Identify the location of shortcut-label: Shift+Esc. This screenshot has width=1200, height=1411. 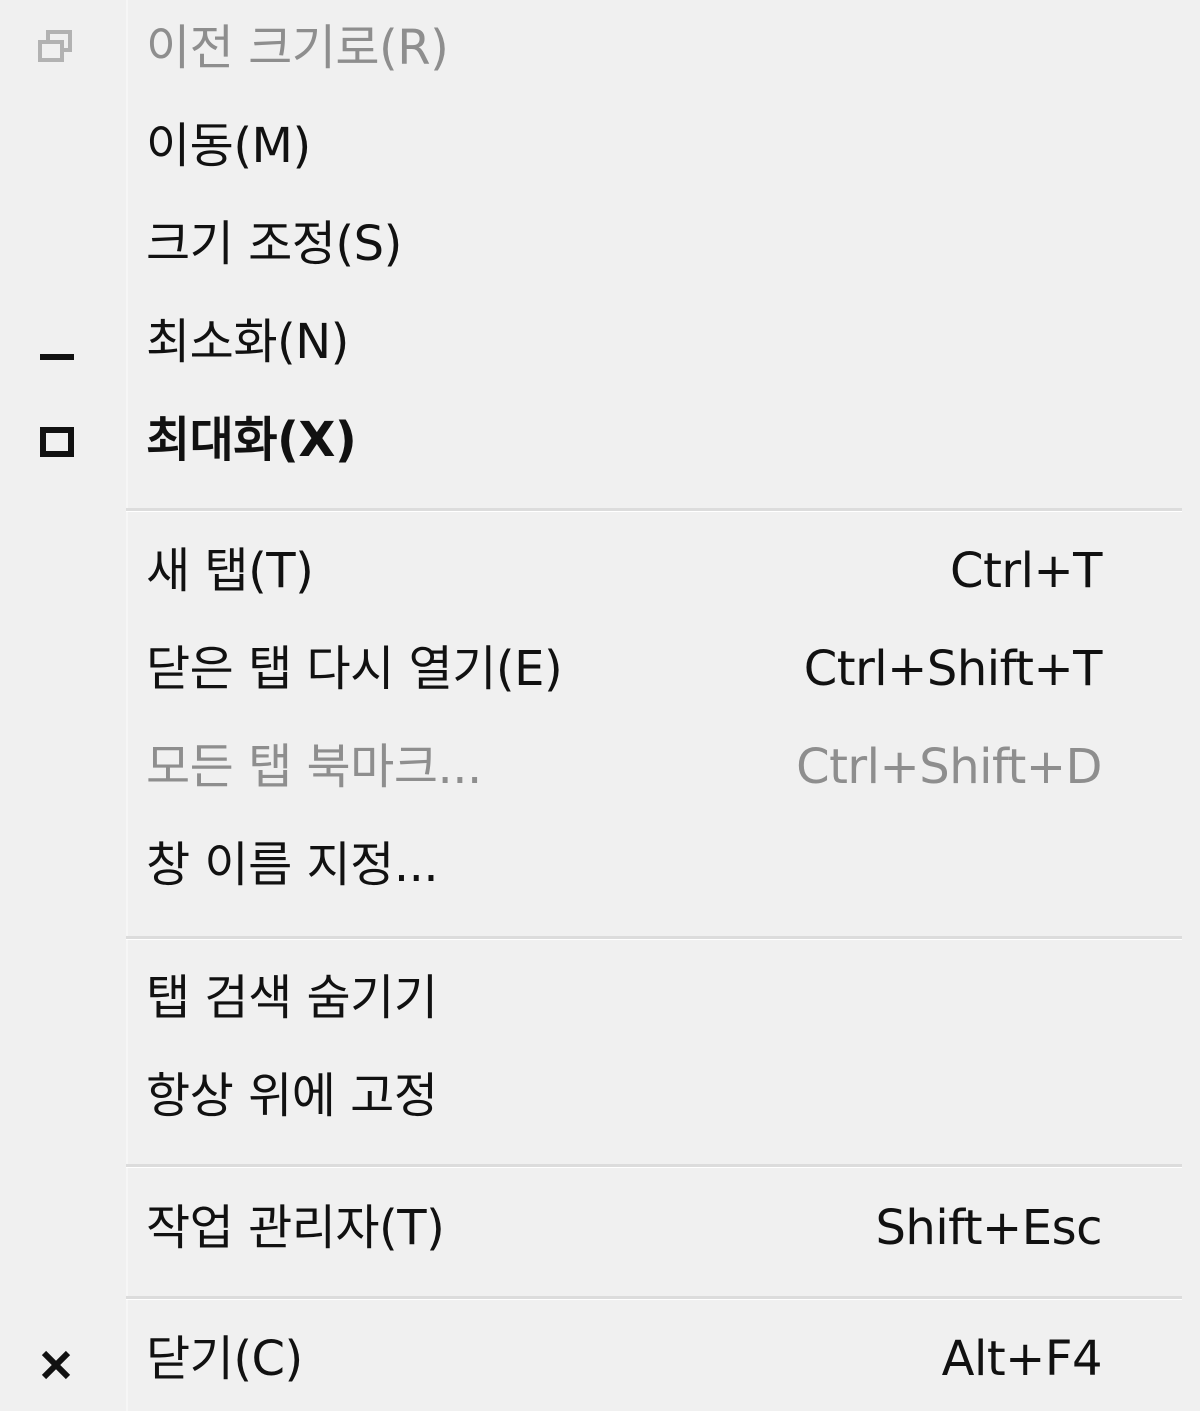
(988, 1228).